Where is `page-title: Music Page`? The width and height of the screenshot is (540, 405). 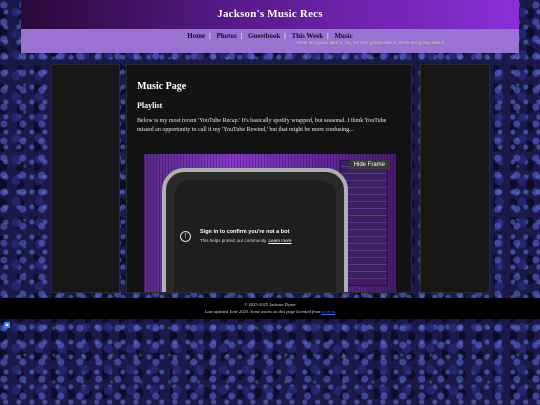 page-title: Music Page is located at coordinates (162, 86).